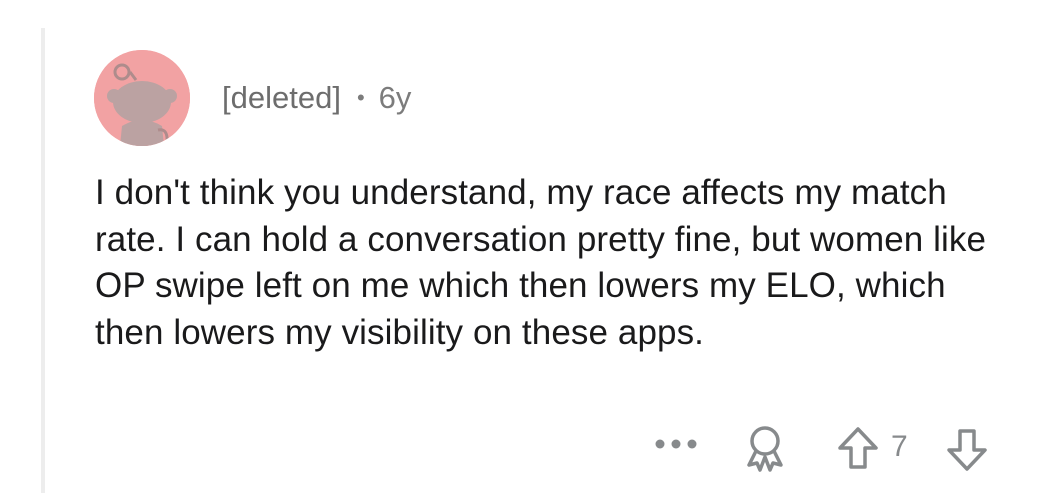  What do you see at coordinates (765, 448) in the screenshot?
I see `award-icon` at bounding box center [765, 448].